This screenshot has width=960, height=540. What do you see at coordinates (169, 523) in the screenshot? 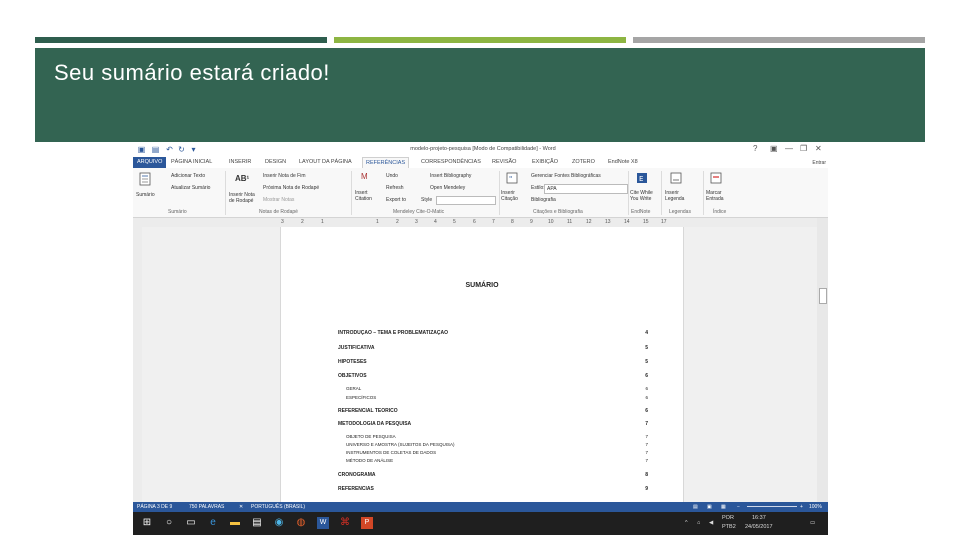
I see `search-icon: ○` at bounding box center [169, 523].